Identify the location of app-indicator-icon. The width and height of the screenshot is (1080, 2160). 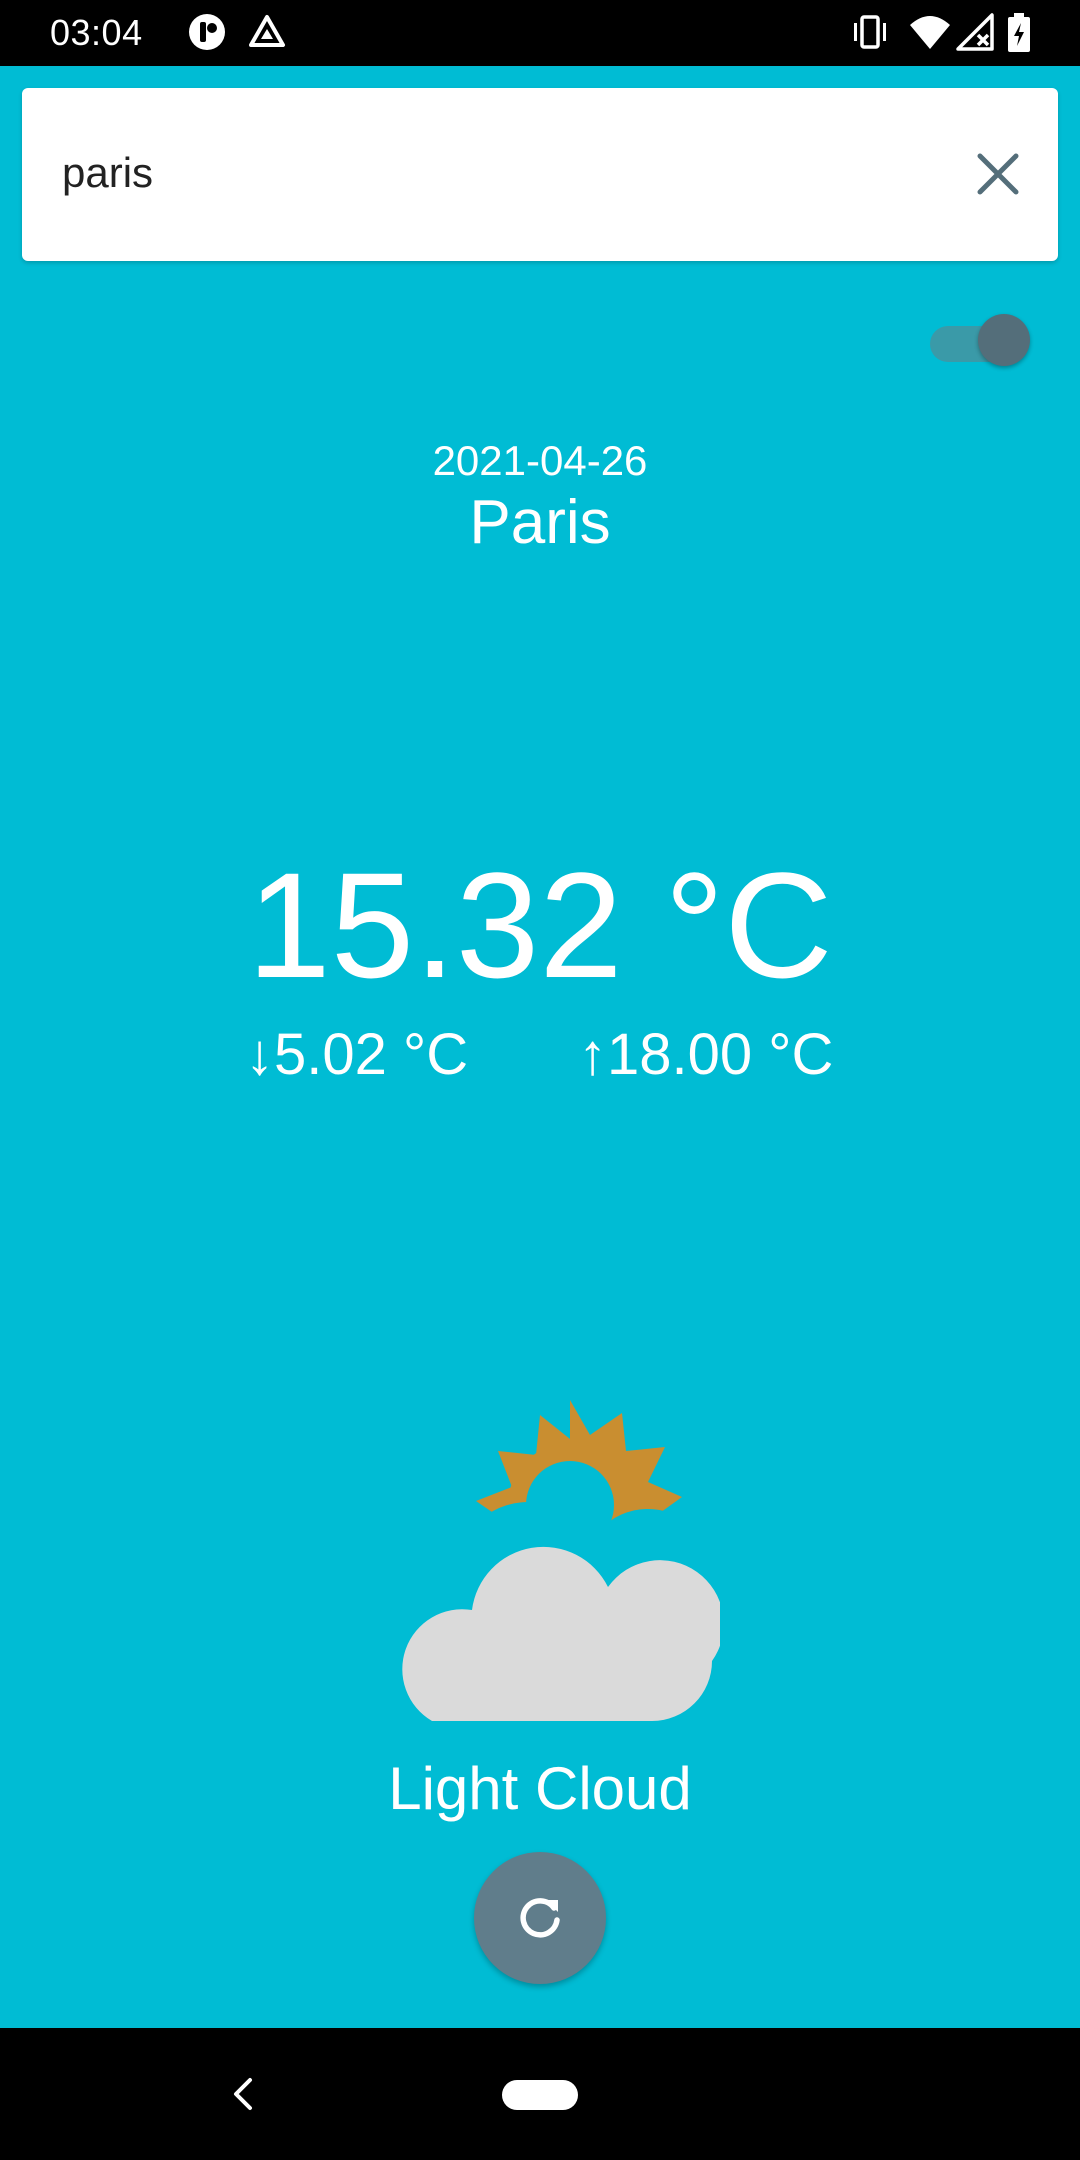
(207, 32).